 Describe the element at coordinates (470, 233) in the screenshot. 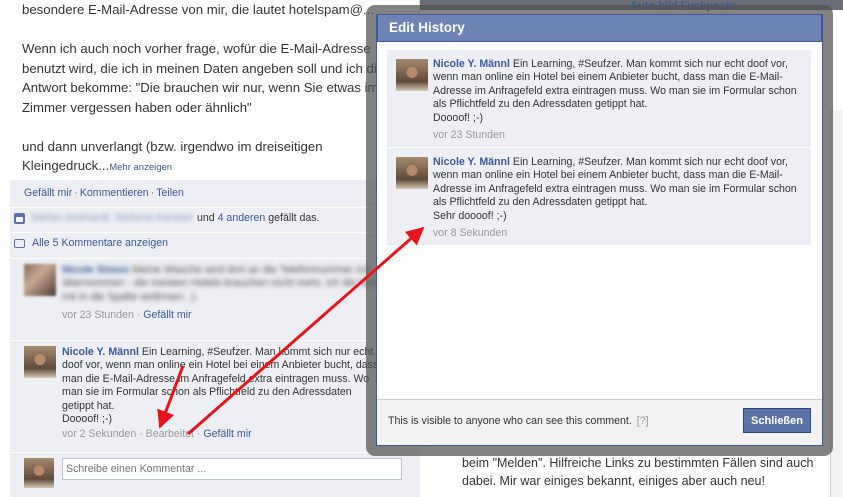

I see `history-time: vor 8 Sekunden` at that location.